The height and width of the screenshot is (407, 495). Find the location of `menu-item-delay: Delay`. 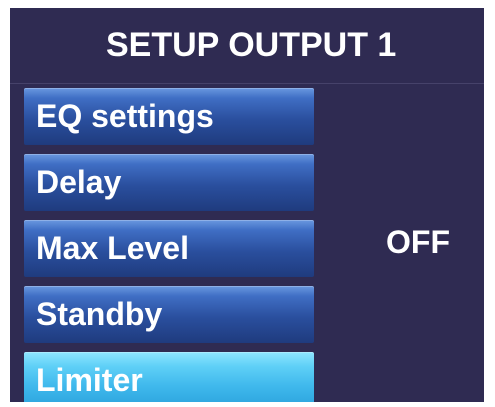

menu-item-delay: Delay is located at coordinates (169, 182).